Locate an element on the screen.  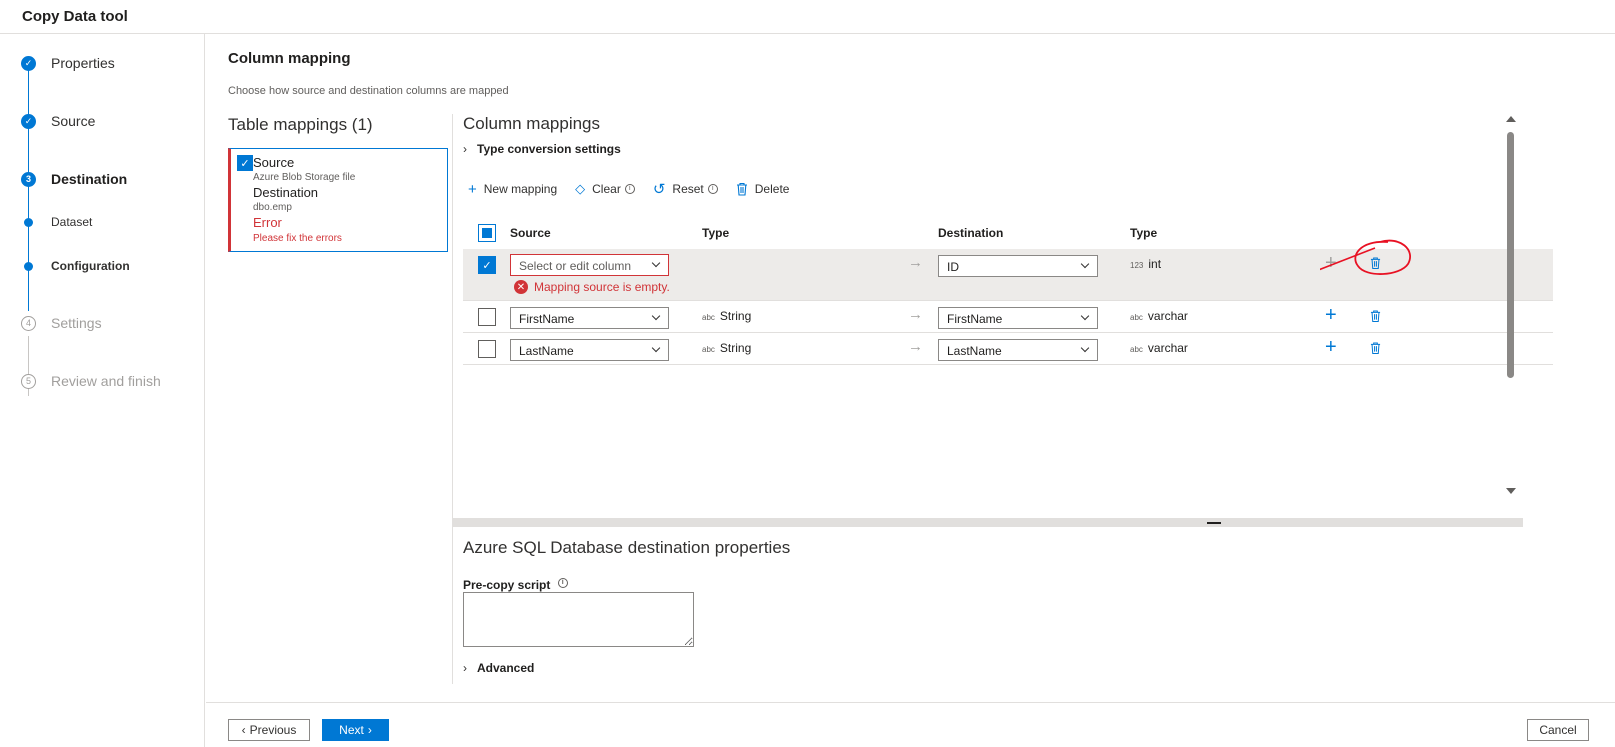
source-column-dropdown: Select or edit column is located at coordinates (589, 265).